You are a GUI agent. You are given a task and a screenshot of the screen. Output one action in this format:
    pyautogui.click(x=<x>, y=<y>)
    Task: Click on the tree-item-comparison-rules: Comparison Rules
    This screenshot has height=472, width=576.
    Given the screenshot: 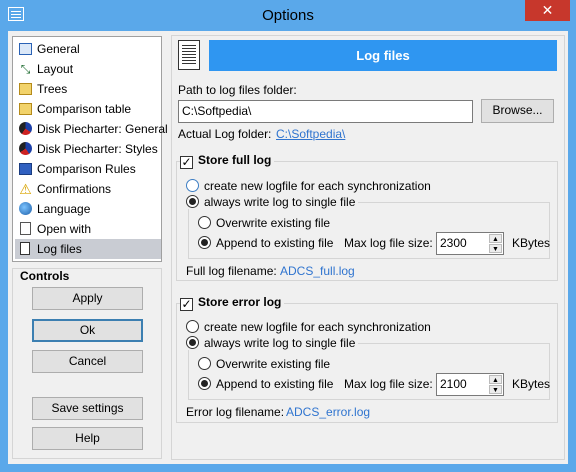 What is the action you would take?
    pyautogui.click(x=88, y=169)
    